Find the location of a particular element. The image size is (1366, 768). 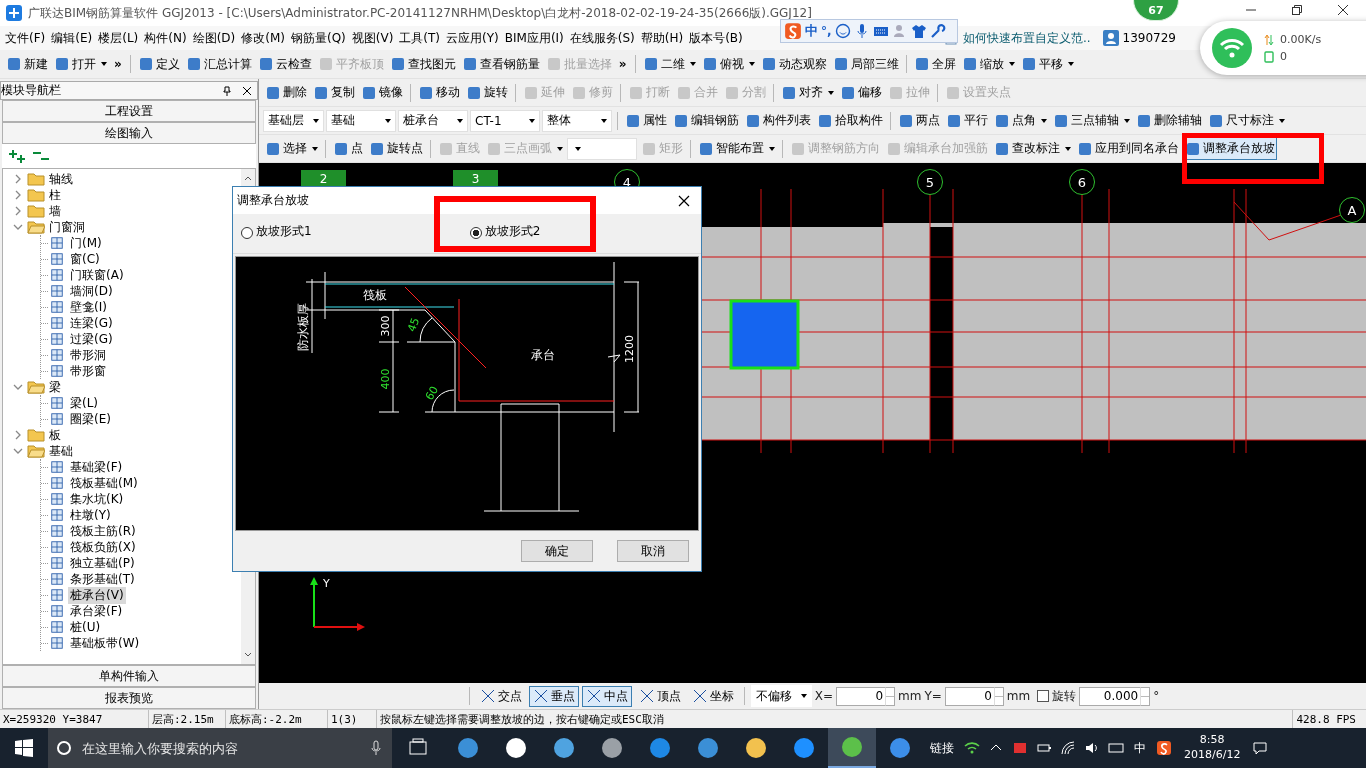

toolbar-label: 链接 is located at coordinates (942, 748).